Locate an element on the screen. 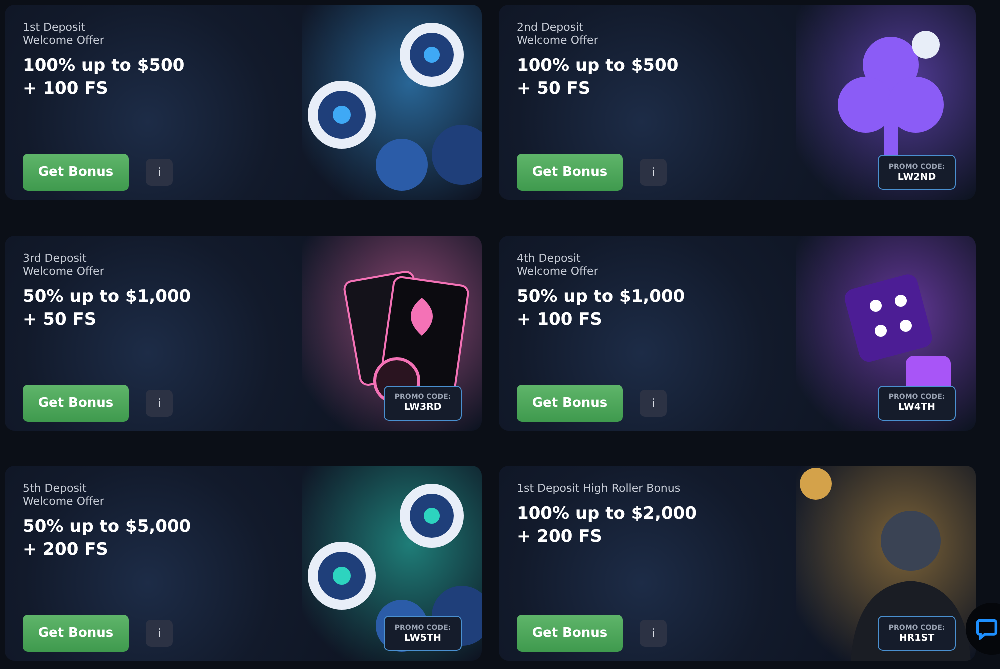  offer-subtitle: 5th Deposit Welcome Offer is located at coordinates (64, 495).